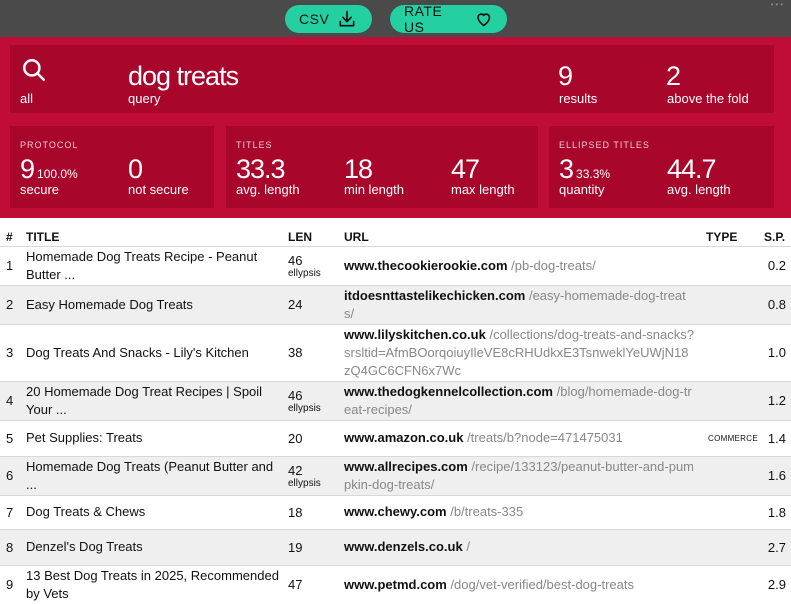 Image resolution: width=791 pixels, height=604 pixels. Describe the element at coordinates (40, 189) in the screenshot. I see `secure-label: secure` at that location.